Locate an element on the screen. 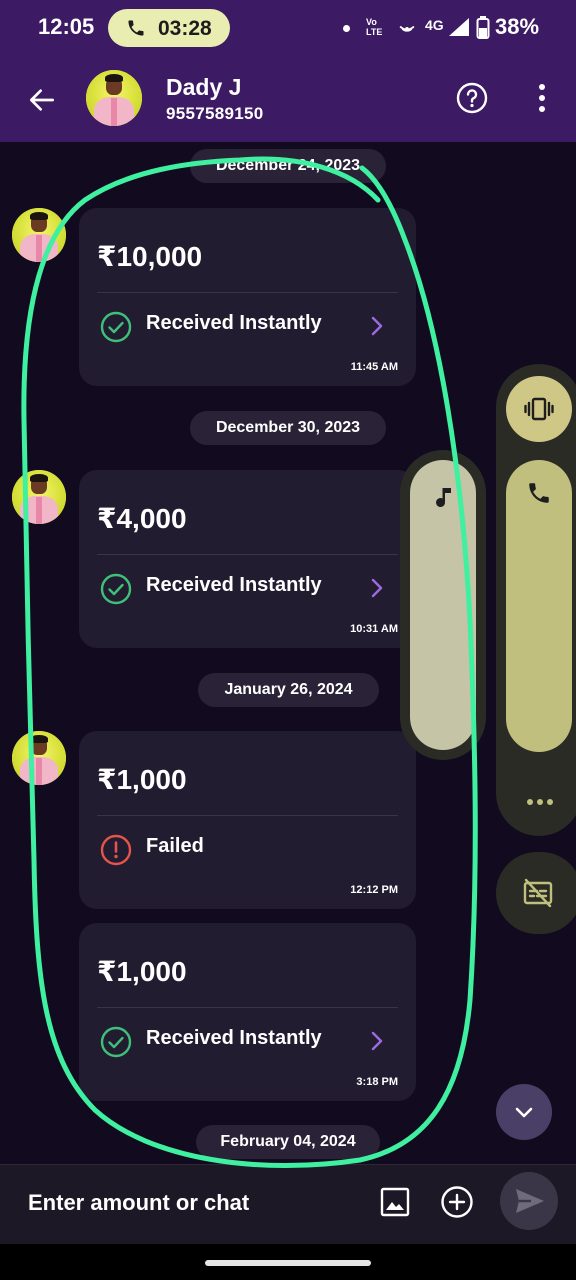 This screenshot has width=576, height=1280. status-bar: 12:05 03:28 Vo LTE 4G 38% is located at coordinates (288, 28).